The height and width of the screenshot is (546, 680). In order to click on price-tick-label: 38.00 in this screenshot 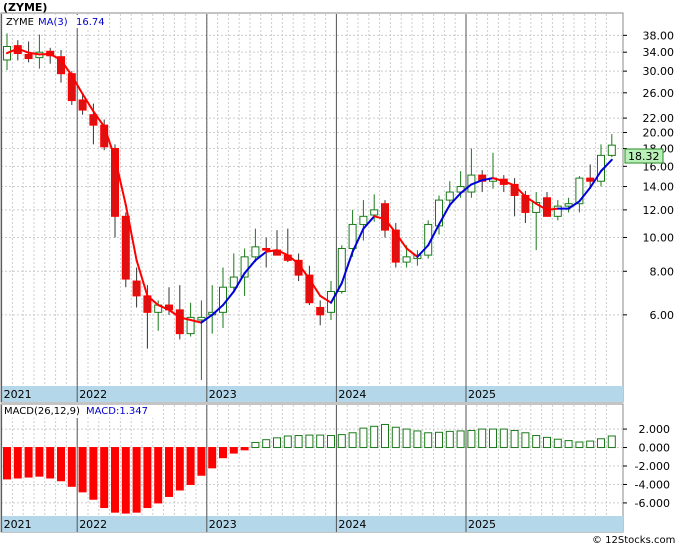, I will do `click(659, 35)`.